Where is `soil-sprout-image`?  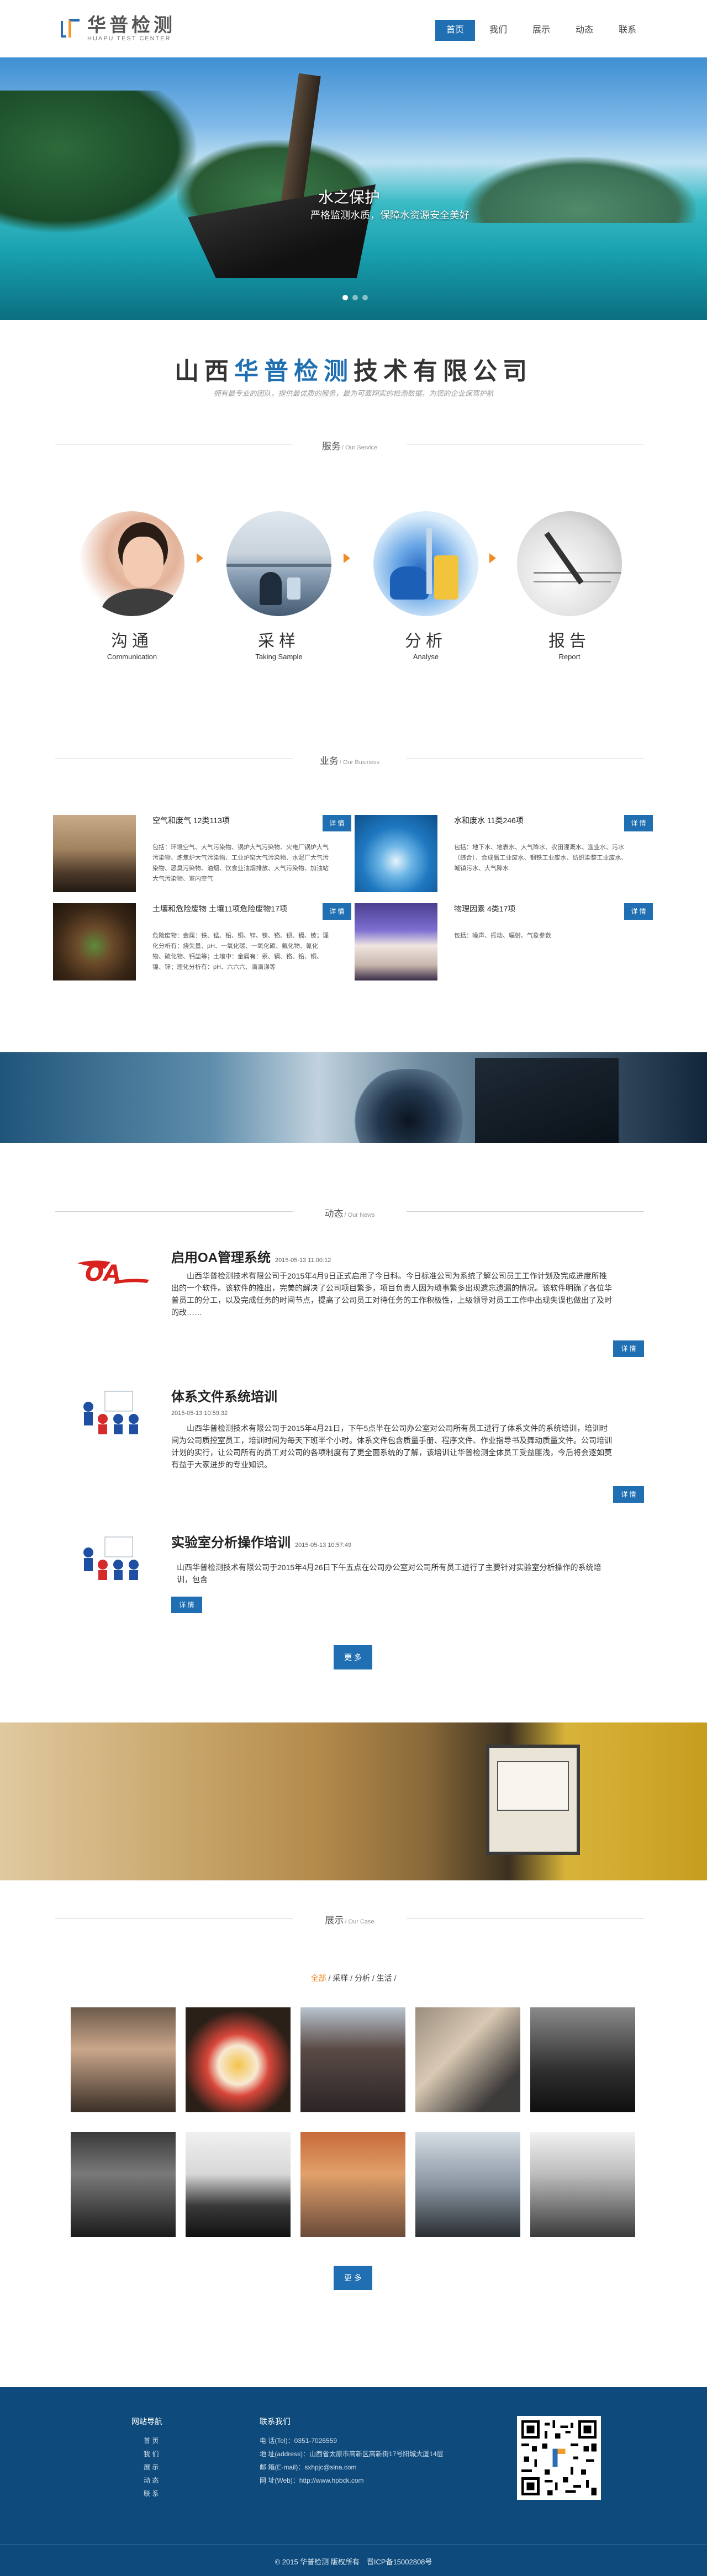
soil-sprout-image is located at coordinates (94, 941).